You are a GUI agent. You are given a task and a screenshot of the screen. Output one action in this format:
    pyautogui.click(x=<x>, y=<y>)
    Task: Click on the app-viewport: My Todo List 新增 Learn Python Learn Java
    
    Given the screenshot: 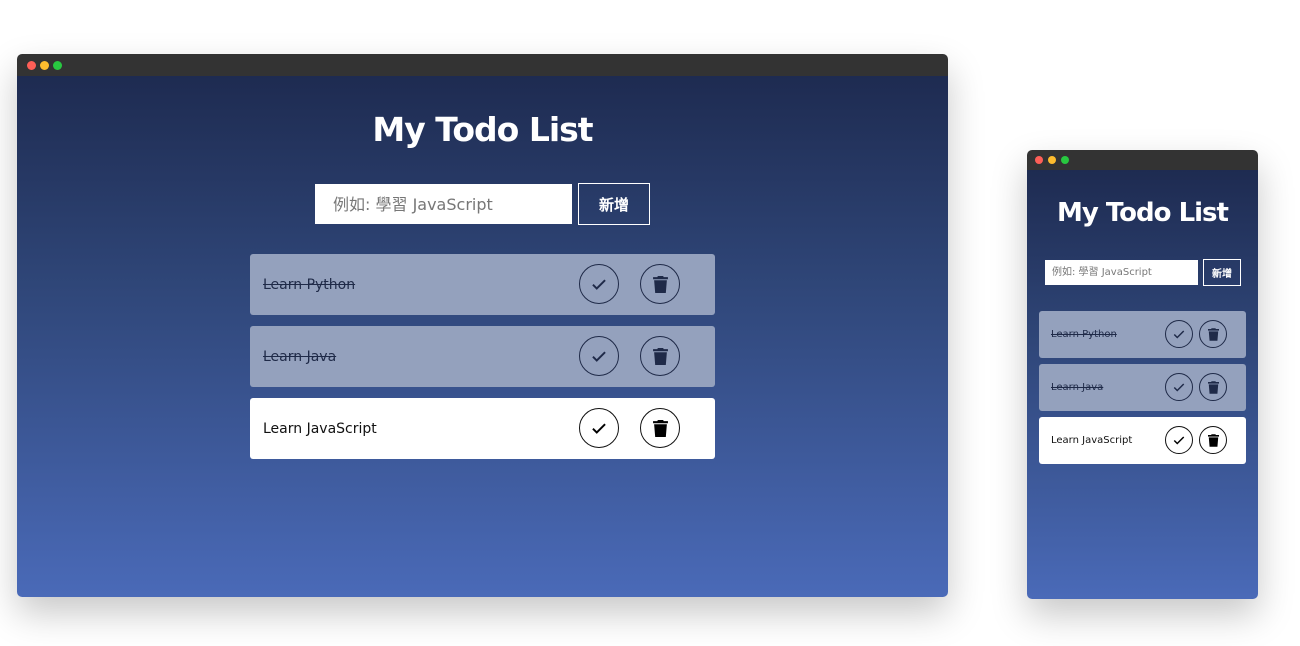 What is the action you would take?
    pyautogui.click(x=1142, y=384)
    